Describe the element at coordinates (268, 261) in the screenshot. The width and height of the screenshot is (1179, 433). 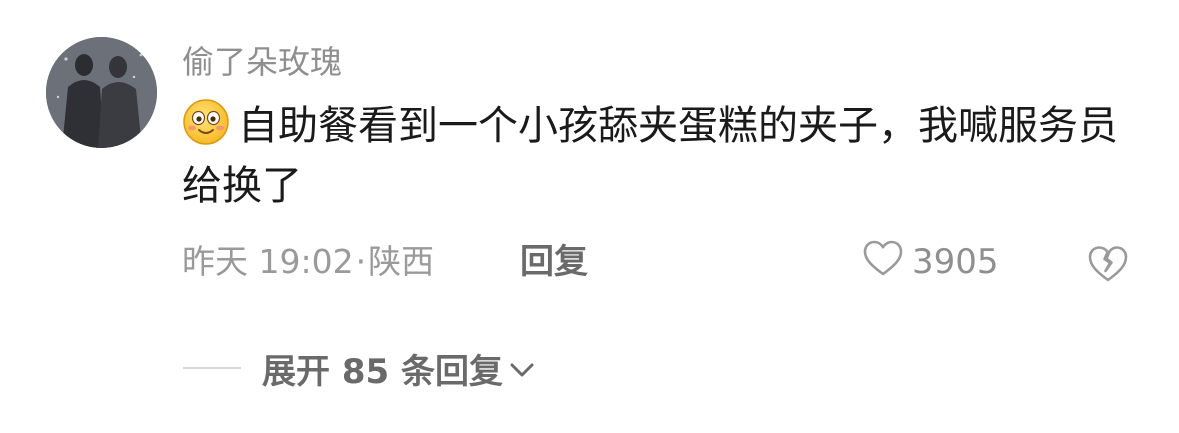
I see `comment-time: 昨天 19:02` at that location.